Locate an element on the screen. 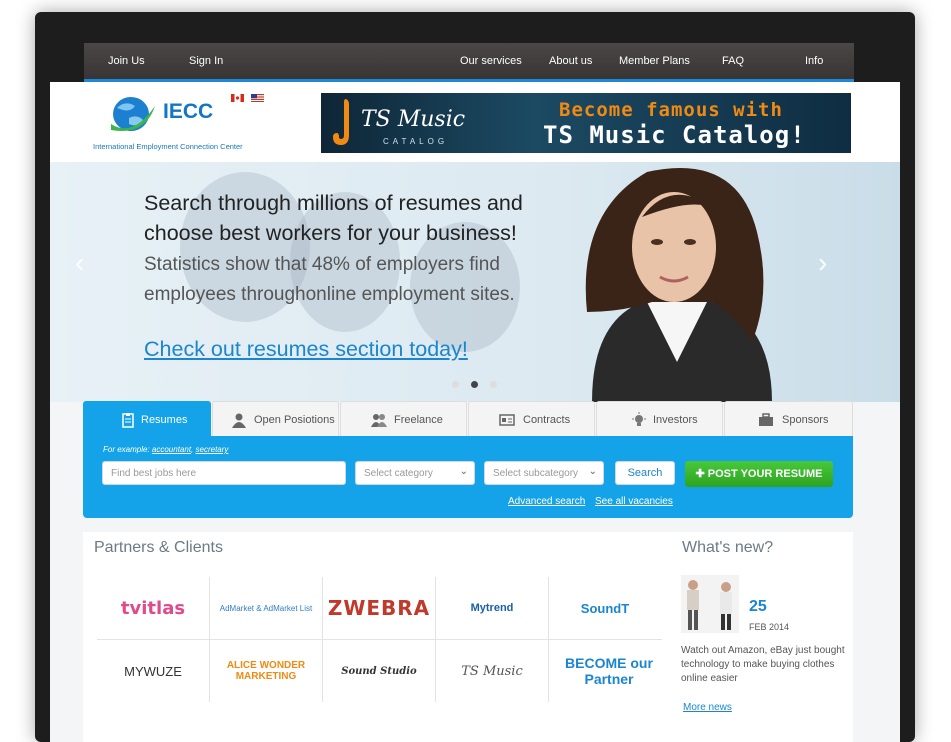  id-card-icon is located at coordinates (507, 420).